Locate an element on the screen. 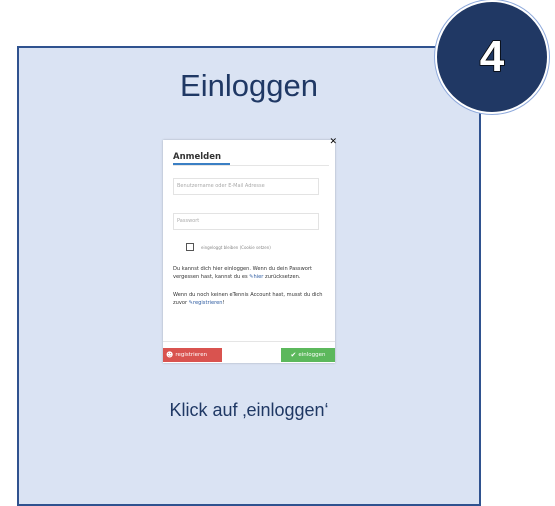  card-title: Einloggen is located at coordinates (249, 85).